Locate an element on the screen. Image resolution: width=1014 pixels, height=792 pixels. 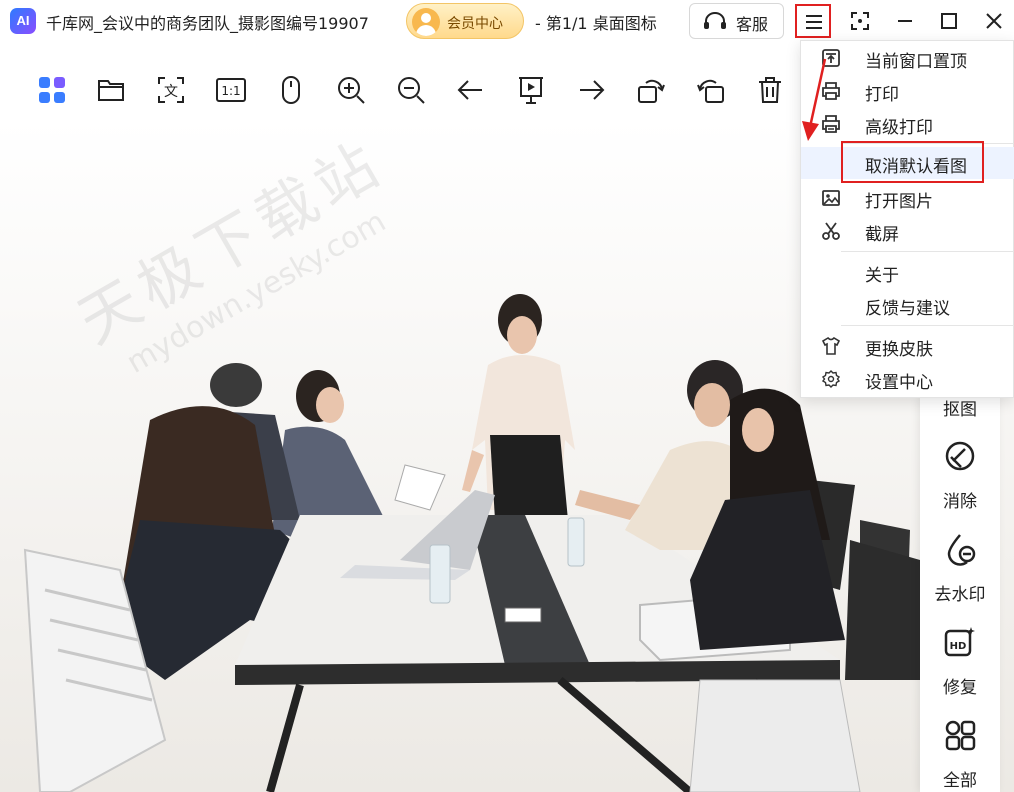
settings-gear-icon is located at coordinates (831, 379).